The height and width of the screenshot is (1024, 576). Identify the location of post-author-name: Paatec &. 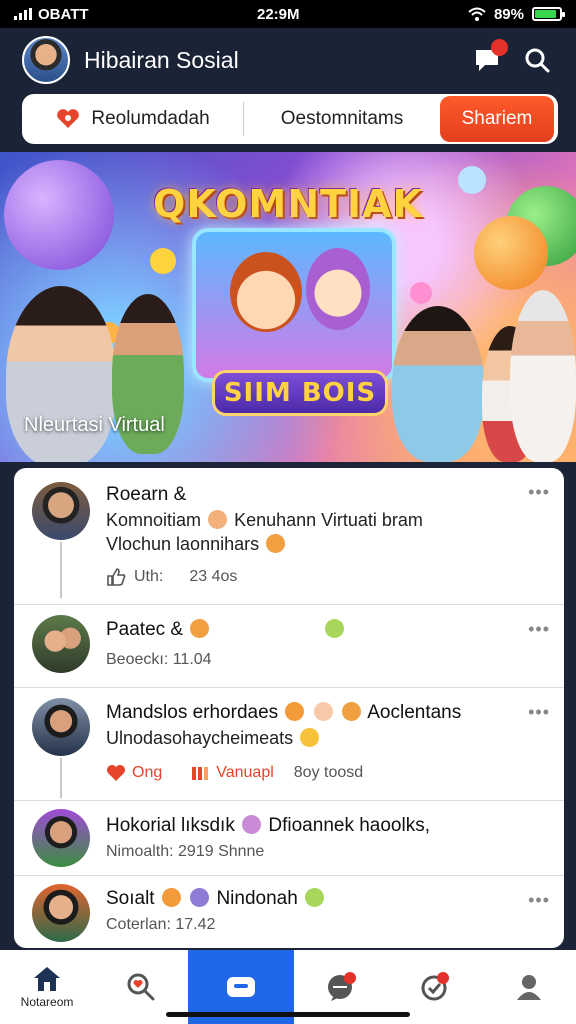
(145, 629).